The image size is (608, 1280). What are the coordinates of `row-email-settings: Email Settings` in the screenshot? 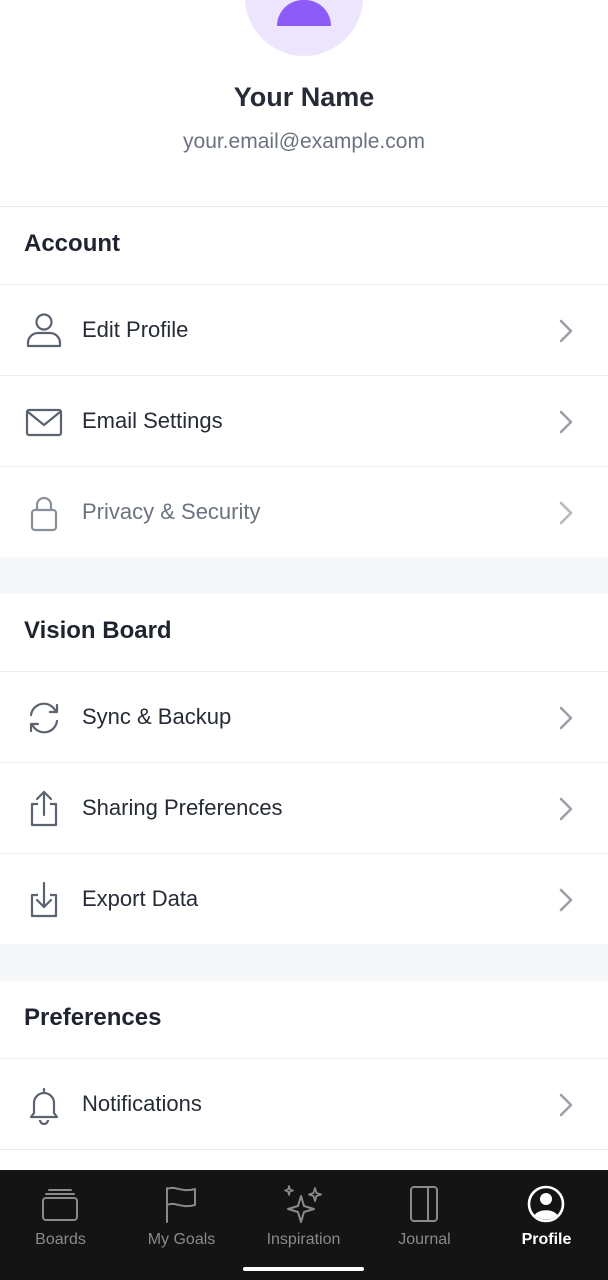 It's located at (304, 420).